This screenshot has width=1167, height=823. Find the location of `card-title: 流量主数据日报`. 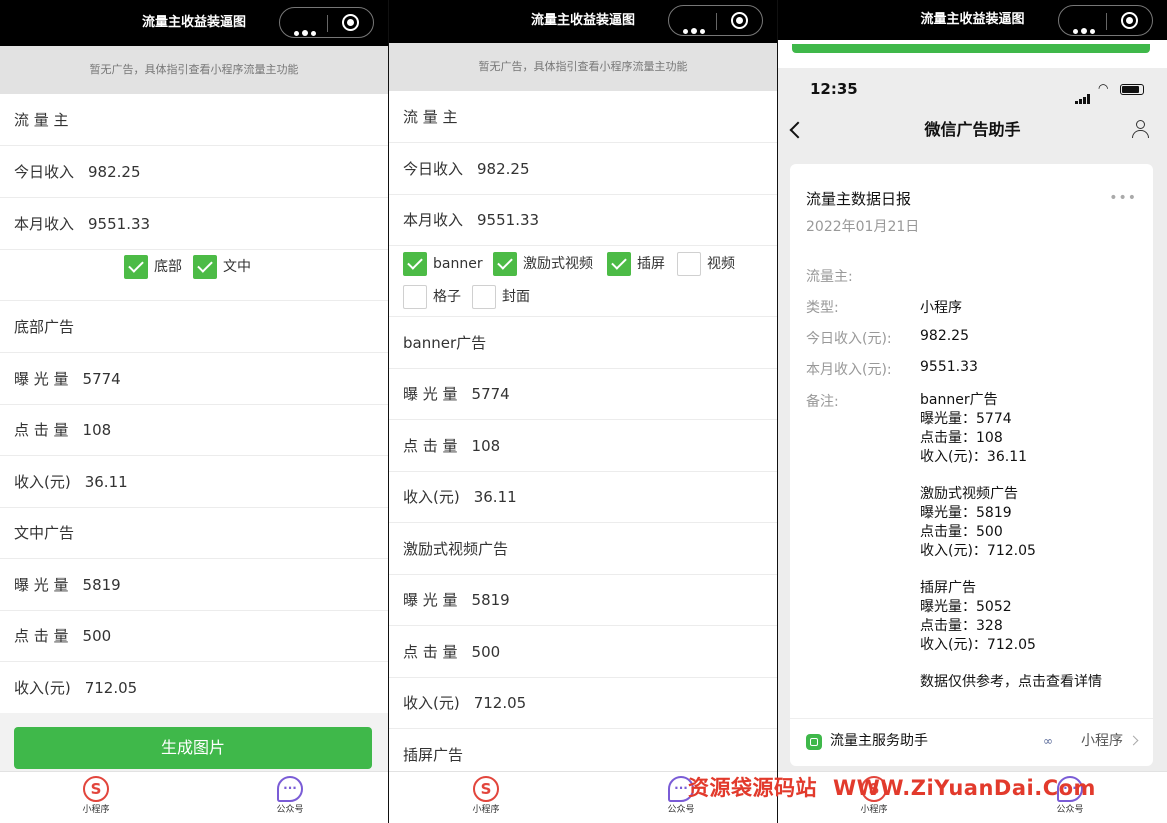

card-title: 流量主数据日报 is located at coordinates (859, 199).